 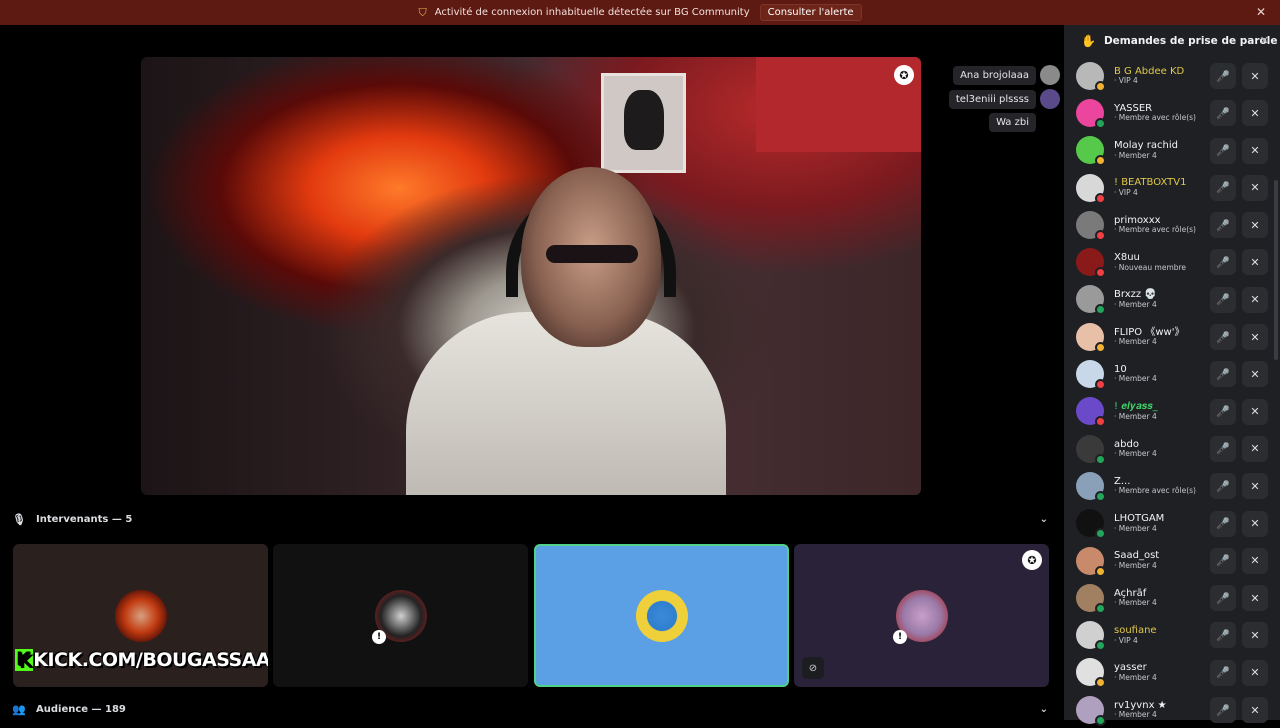 I want to click on request-row: LHOTGAM · Member 4 🎤 ✕, so click(x=1172, y=523).